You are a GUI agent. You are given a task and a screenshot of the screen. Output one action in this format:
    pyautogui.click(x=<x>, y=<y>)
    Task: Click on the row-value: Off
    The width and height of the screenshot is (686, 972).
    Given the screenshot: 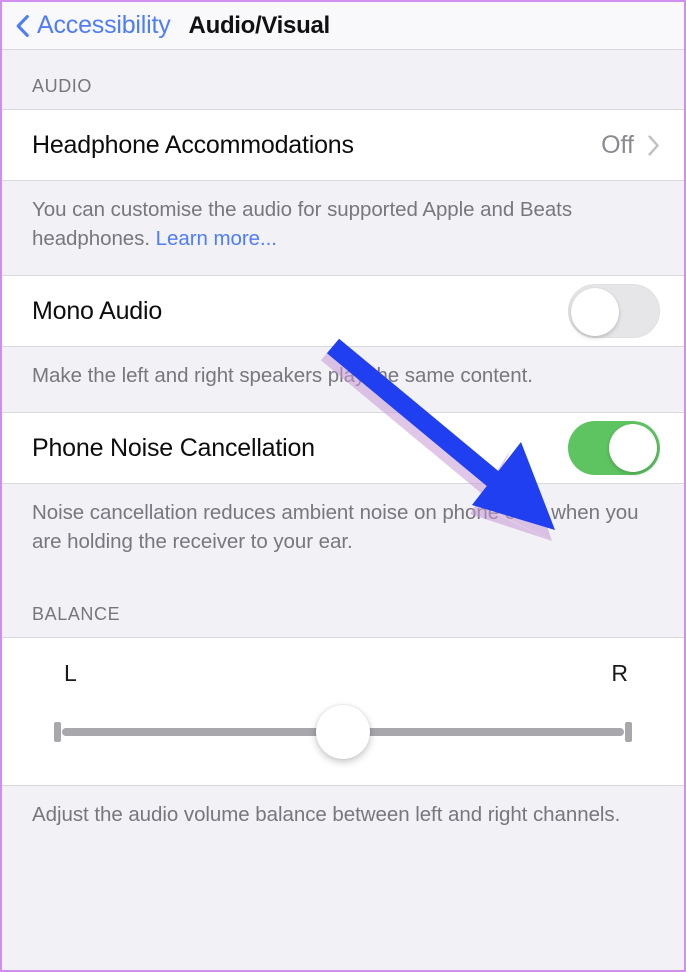 What is the action you would take?
    pyautogui.click(x=617, y=144)
    